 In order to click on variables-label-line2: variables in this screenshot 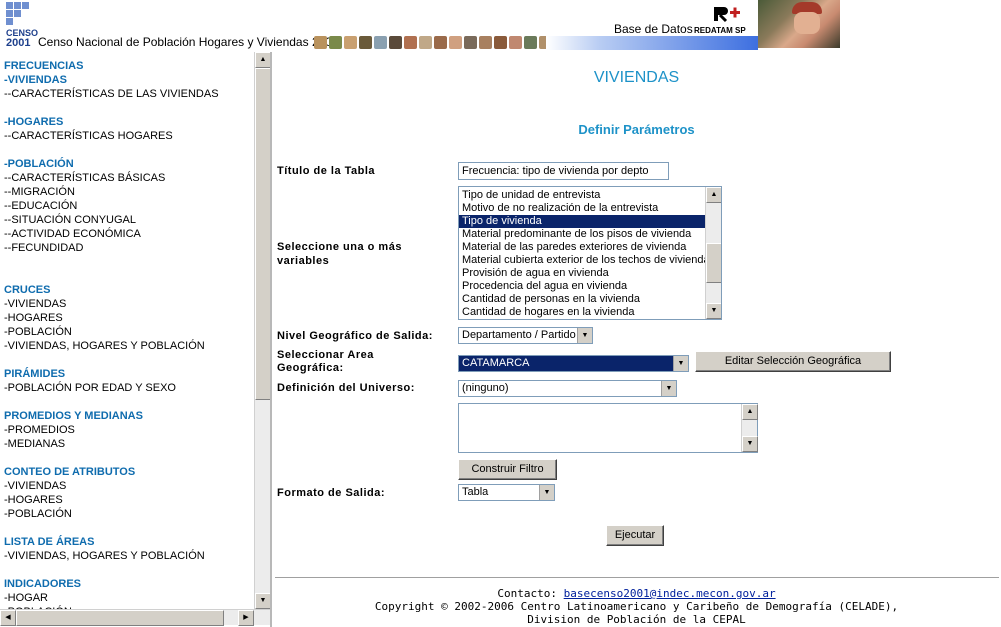, I will do `click(303, 261)`.